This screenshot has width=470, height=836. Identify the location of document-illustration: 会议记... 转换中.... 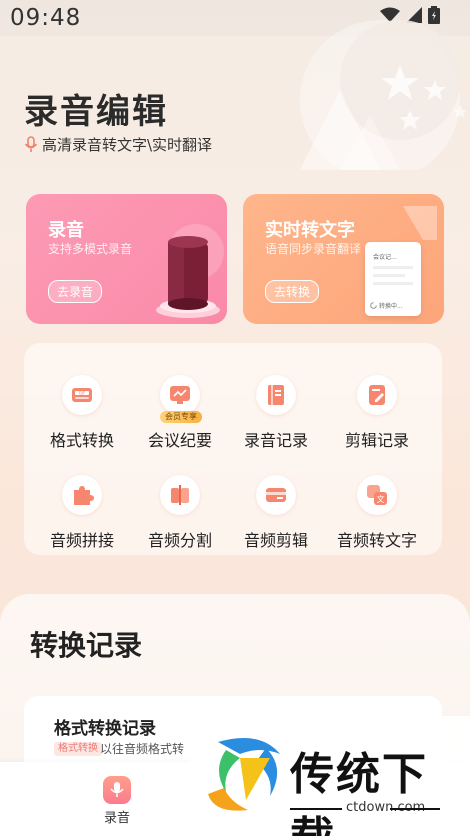
(393, 279).